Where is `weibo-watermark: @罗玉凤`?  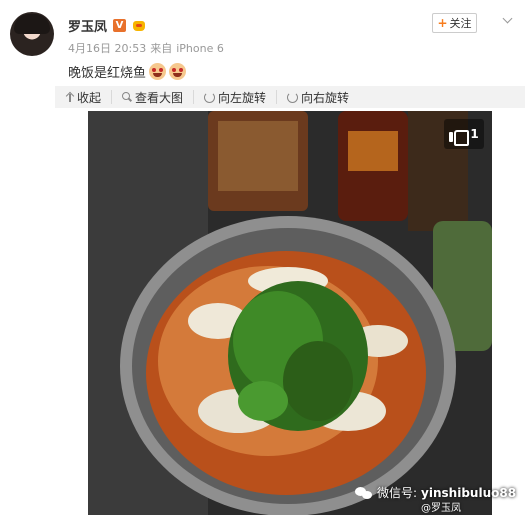
weibo-watermark: @罗玉凤 is located at coordinates (441, 508).